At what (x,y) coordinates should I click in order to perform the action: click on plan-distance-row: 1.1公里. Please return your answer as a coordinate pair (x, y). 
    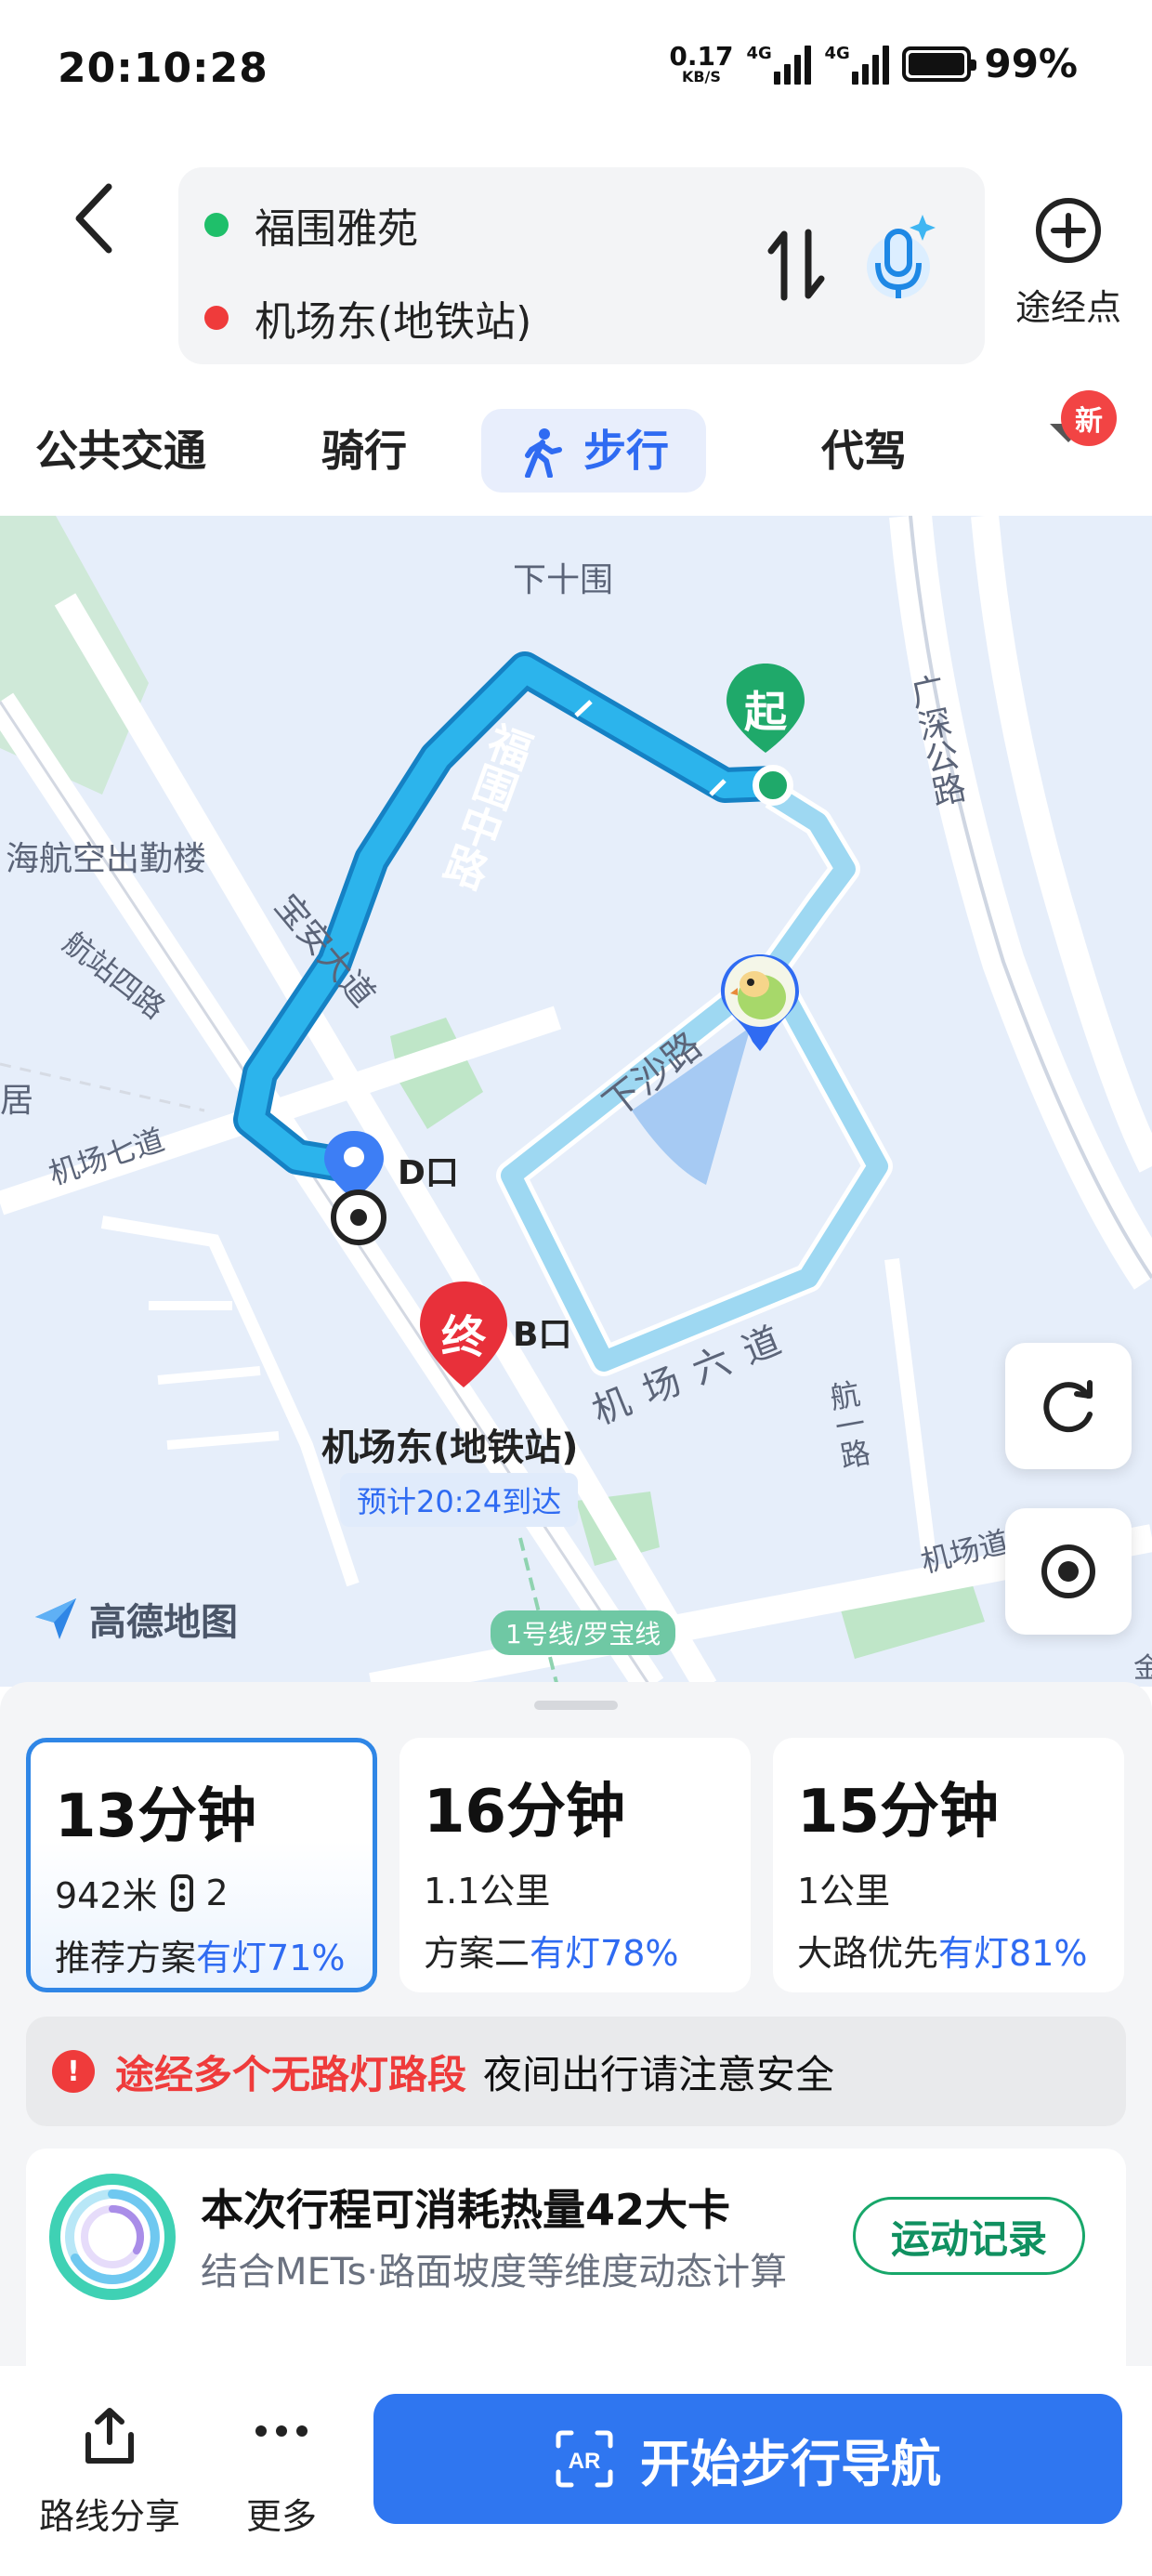
    Looking at the image, I should click on (575, 1887).